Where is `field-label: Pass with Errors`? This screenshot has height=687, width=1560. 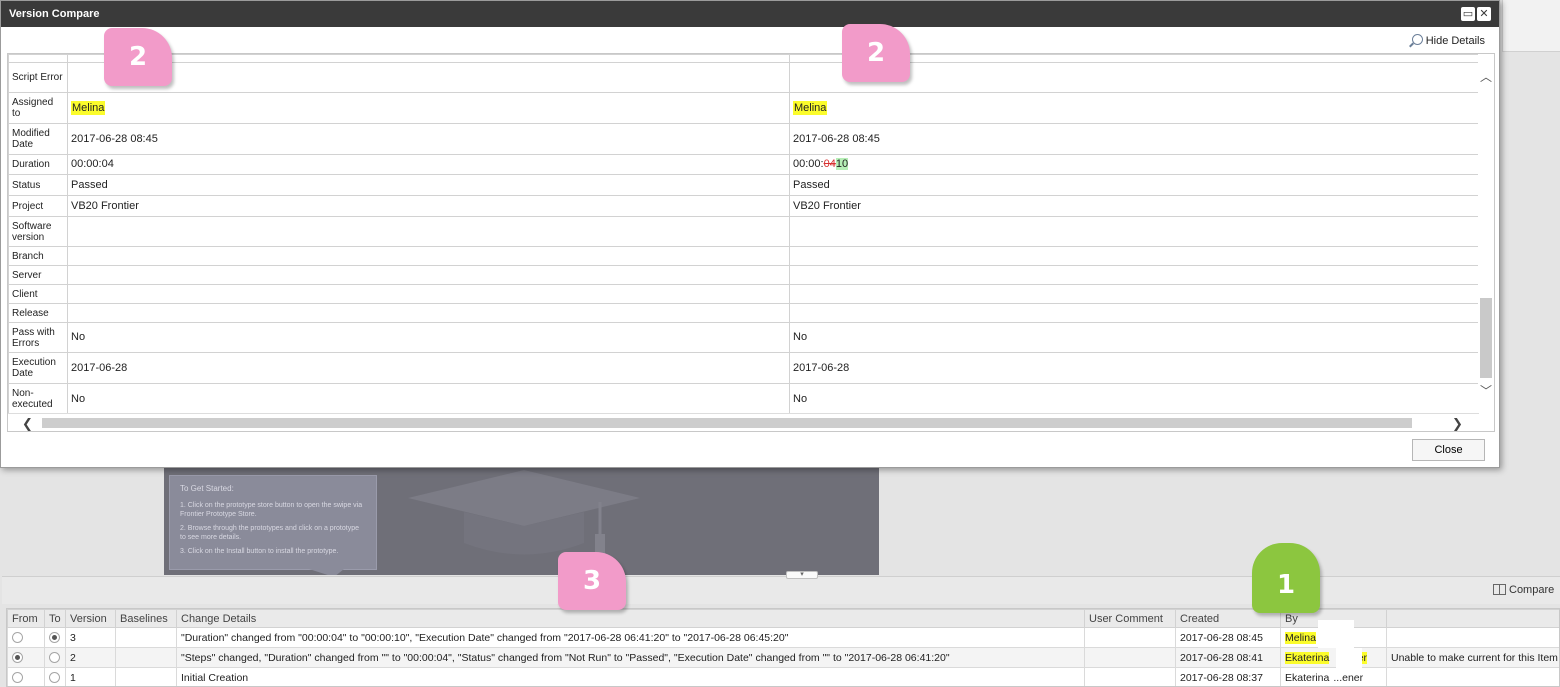 field-label: Pass with Errors is located at coordinates (38, 337).